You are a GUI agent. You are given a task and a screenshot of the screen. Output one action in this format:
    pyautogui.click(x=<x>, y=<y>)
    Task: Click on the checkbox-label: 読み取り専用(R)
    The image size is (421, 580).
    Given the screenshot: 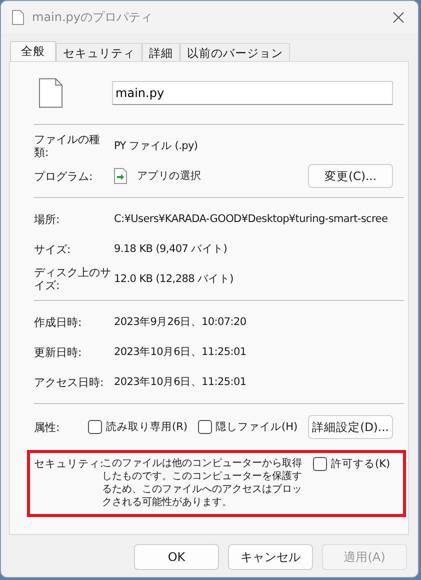 What is the action you would take?
    pyautogui.click(x=147, y=427)
    